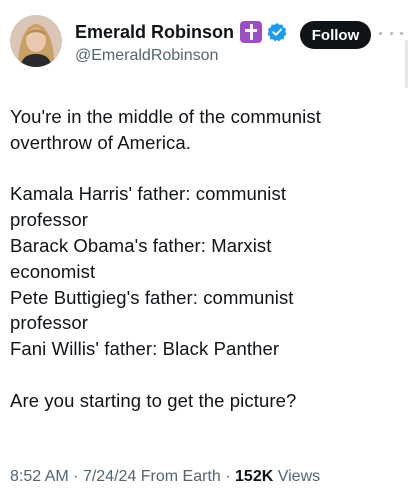 The height and width of the screenshot is (500, 410). Describe the element at coordinates (165, 116) in the screenshot. I see `tweet-line: You're in the middle of the communist` at that location.